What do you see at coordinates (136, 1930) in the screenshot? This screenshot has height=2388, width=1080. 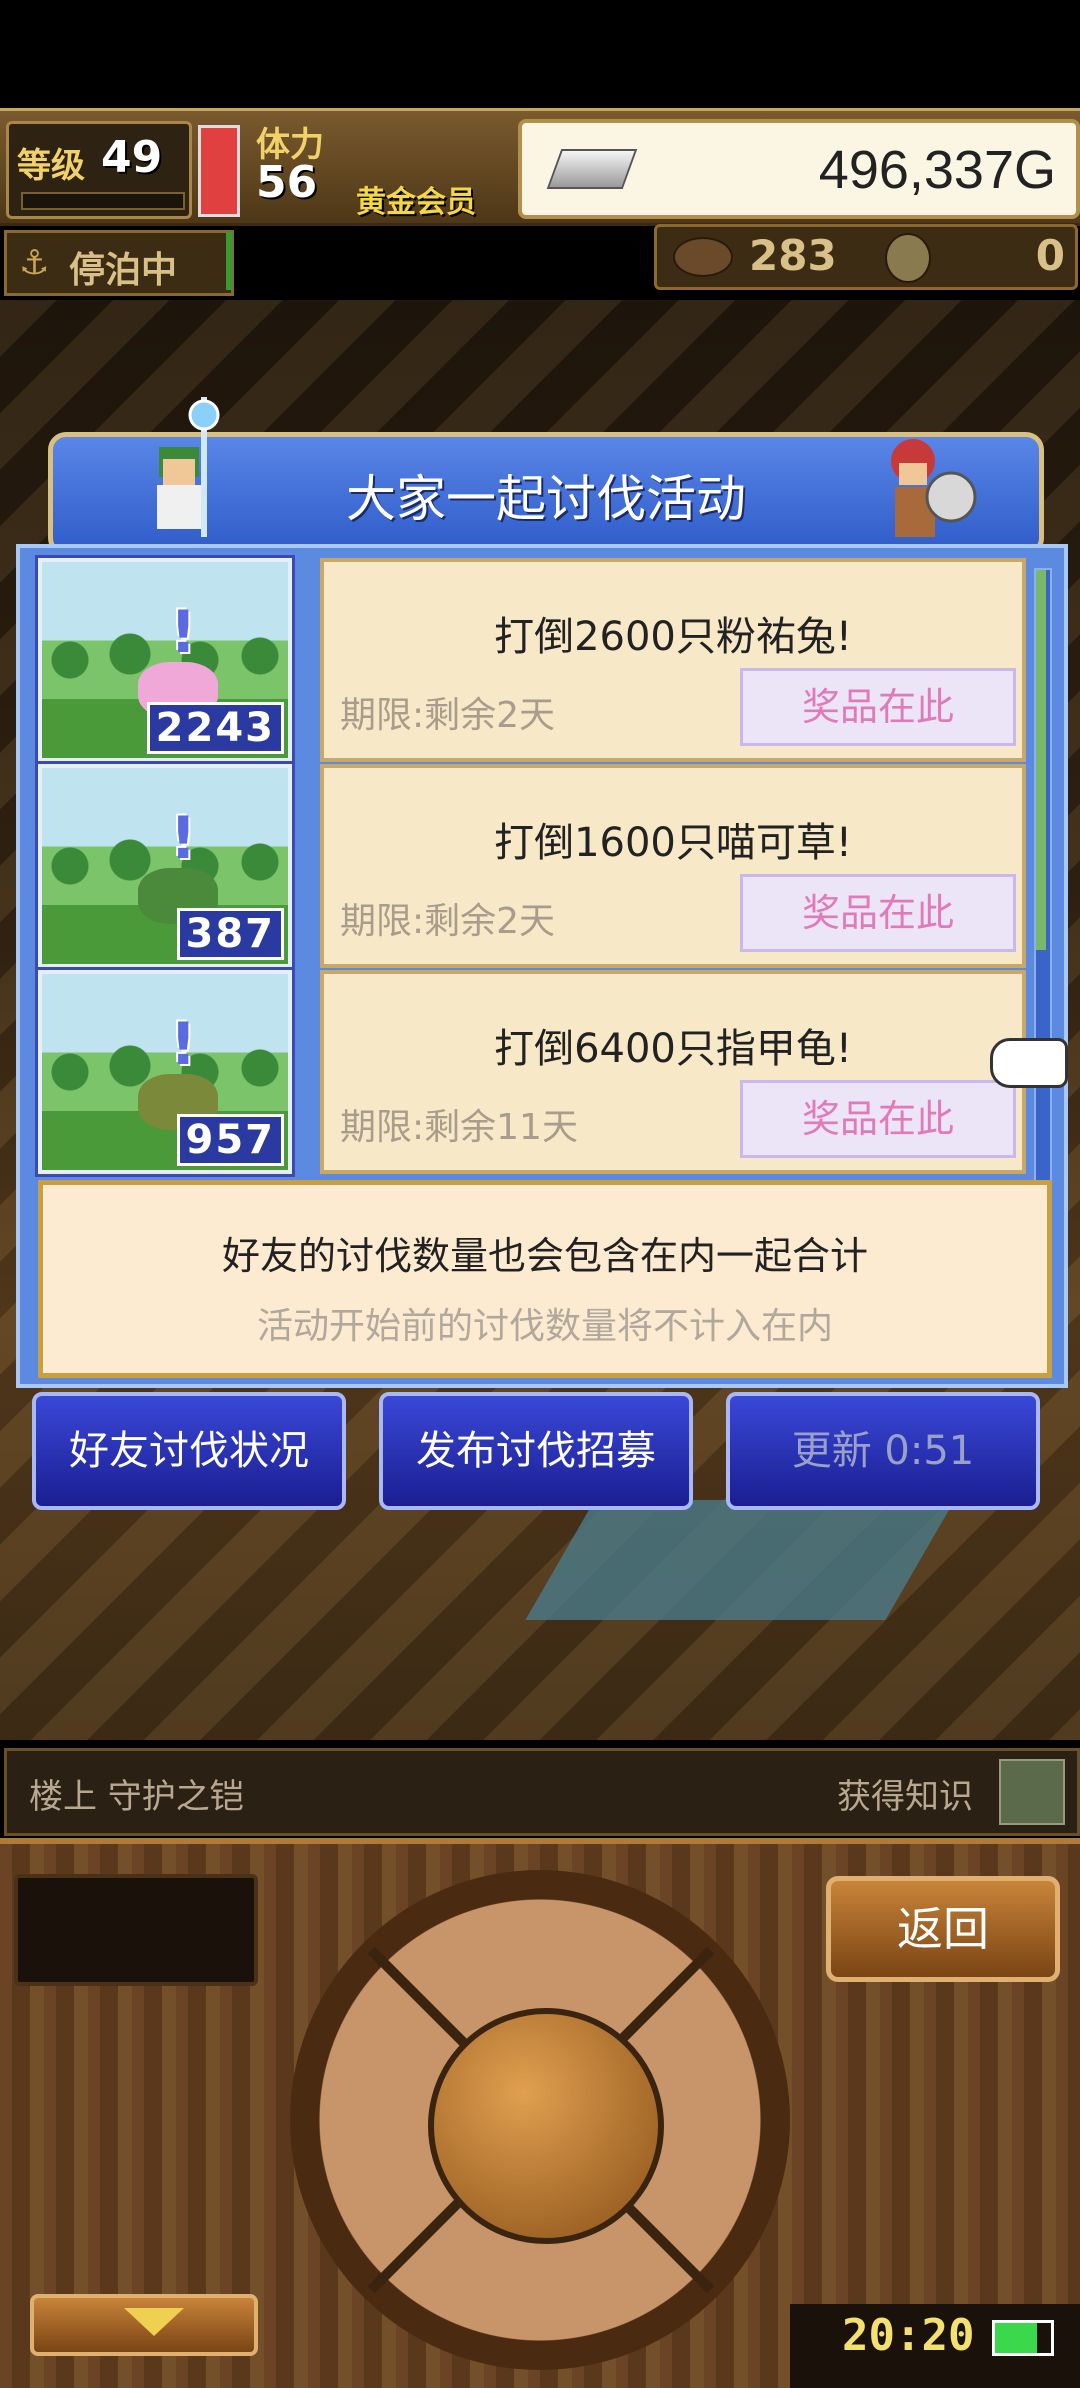 I see `mini-screen` at bounding box center [136, 1930].